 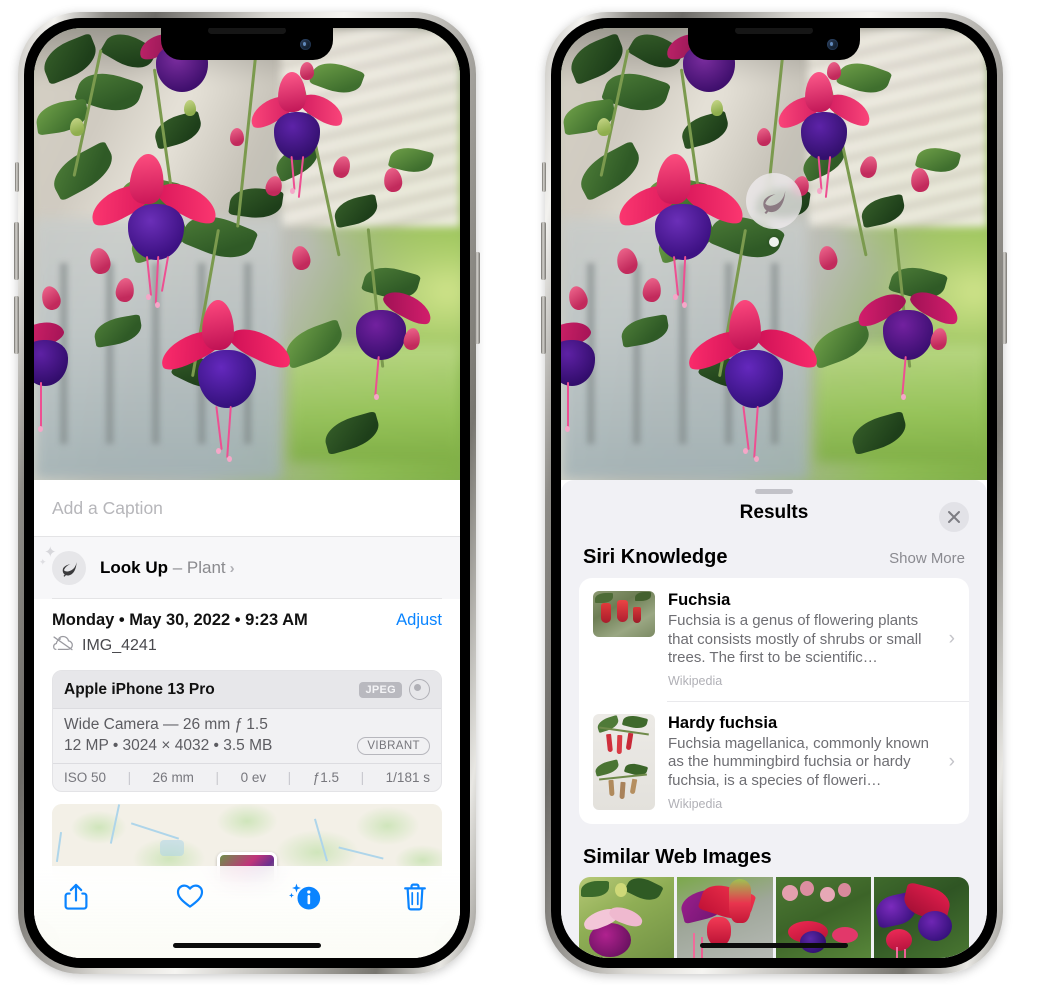 I want to click on caption-input: Add a Caption, so click(x=107, y=508).